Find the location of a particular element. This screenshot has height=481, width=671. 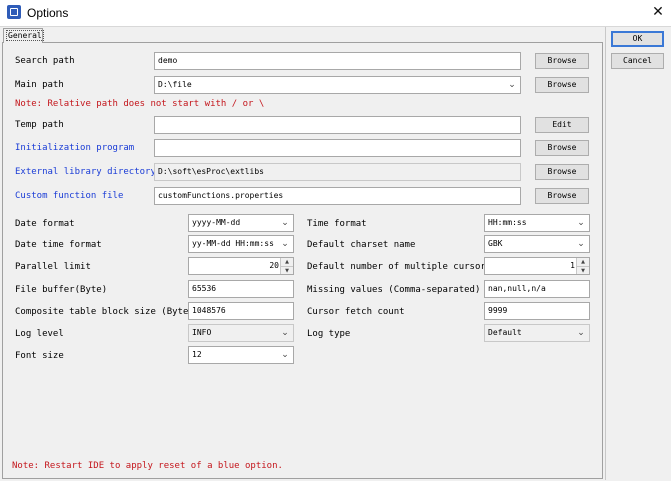

temp-path-edit-button: Edit is located at coordinates (562, 125).